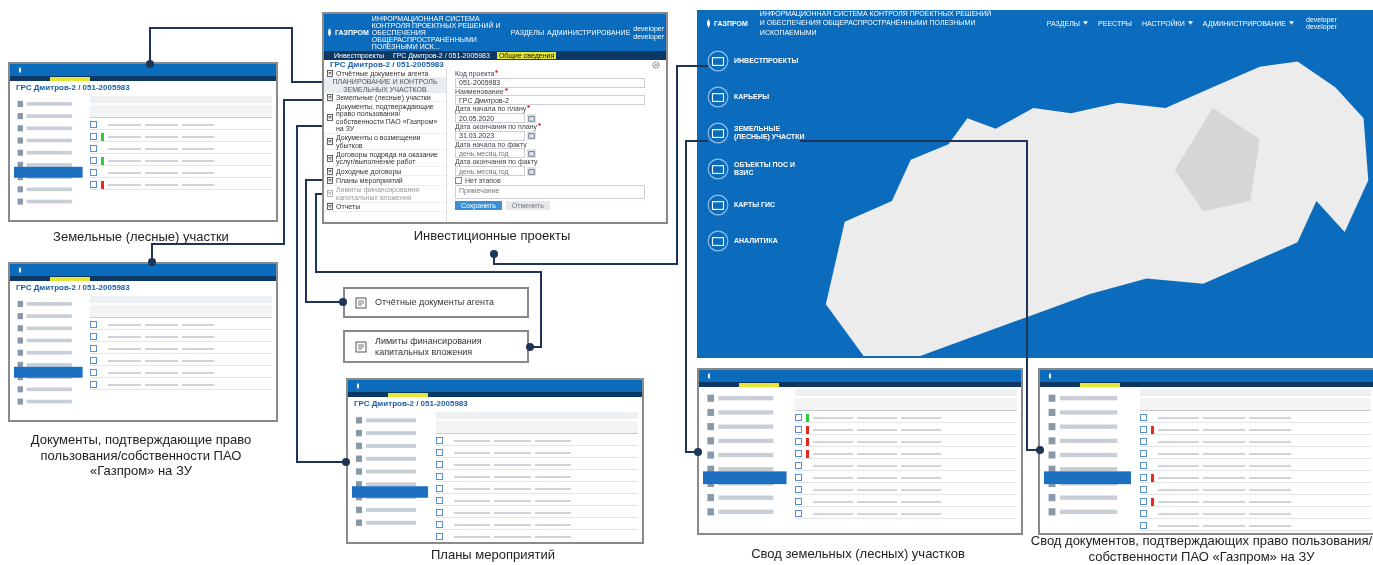 The image size is (1373, 565). What do you see at coordinates (141, 237) in the screenshot?
I see `screenshot-caption: Земельные (лесные) участки` at bounding box center [141, 237].